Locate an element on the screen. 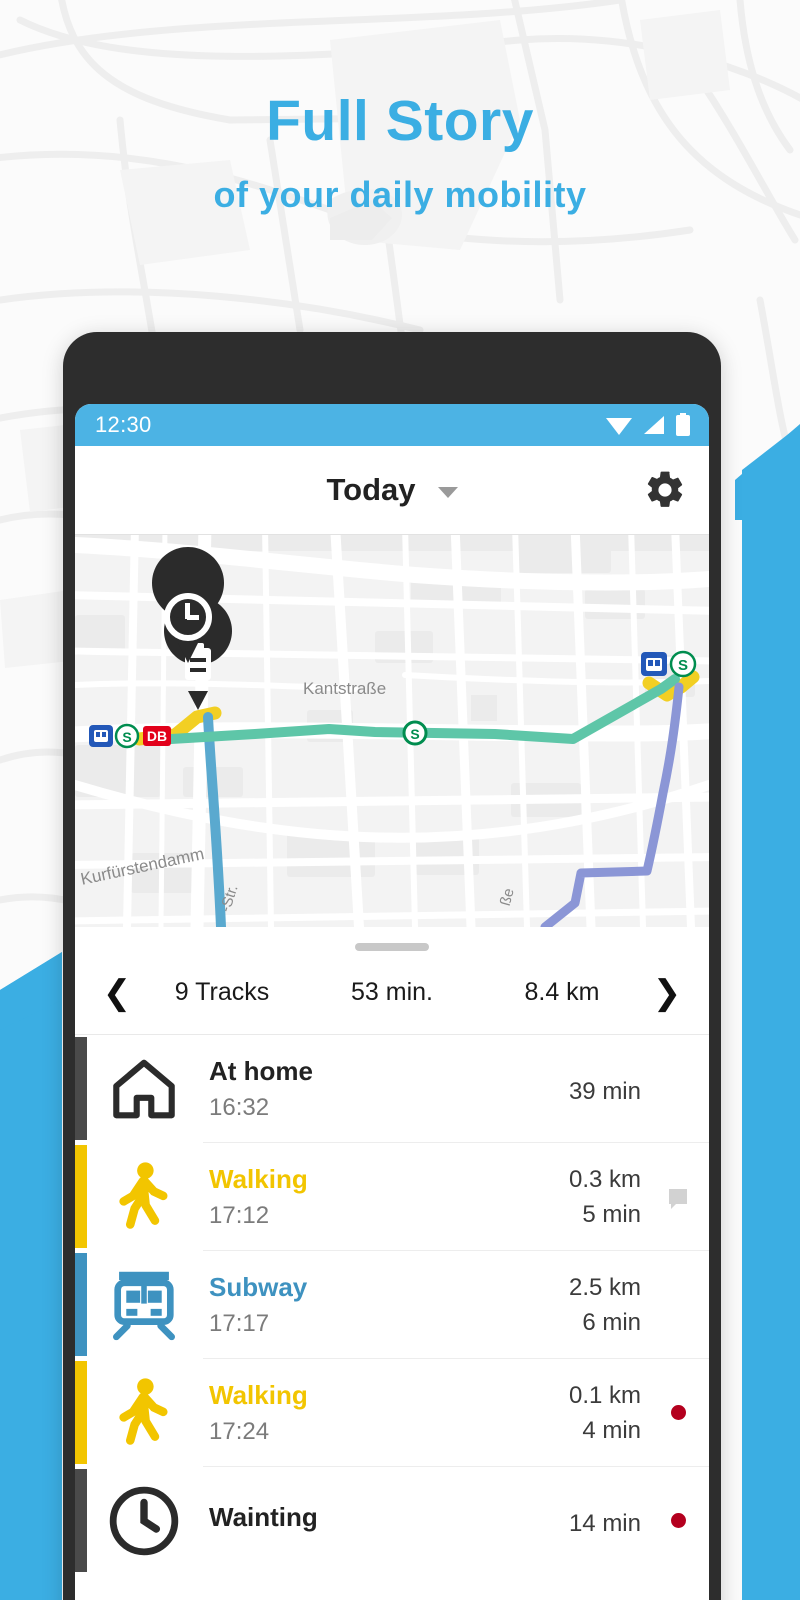 Image resolution: width=800 pixels, height=1600 pixels. app-bar: Today is located at coordinates (392, 490).